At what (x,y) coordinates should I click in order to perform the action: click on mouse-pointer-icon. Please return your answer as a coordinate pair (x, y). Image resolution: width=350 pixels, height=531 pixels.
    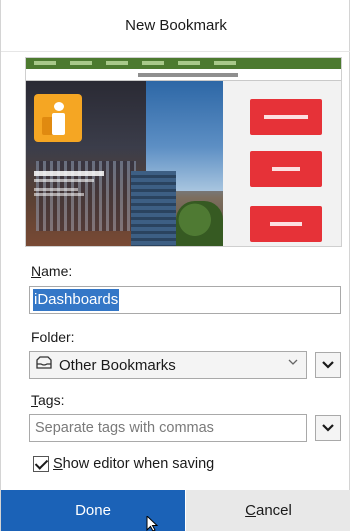
    Looking at the image, I should click on (152, 523).